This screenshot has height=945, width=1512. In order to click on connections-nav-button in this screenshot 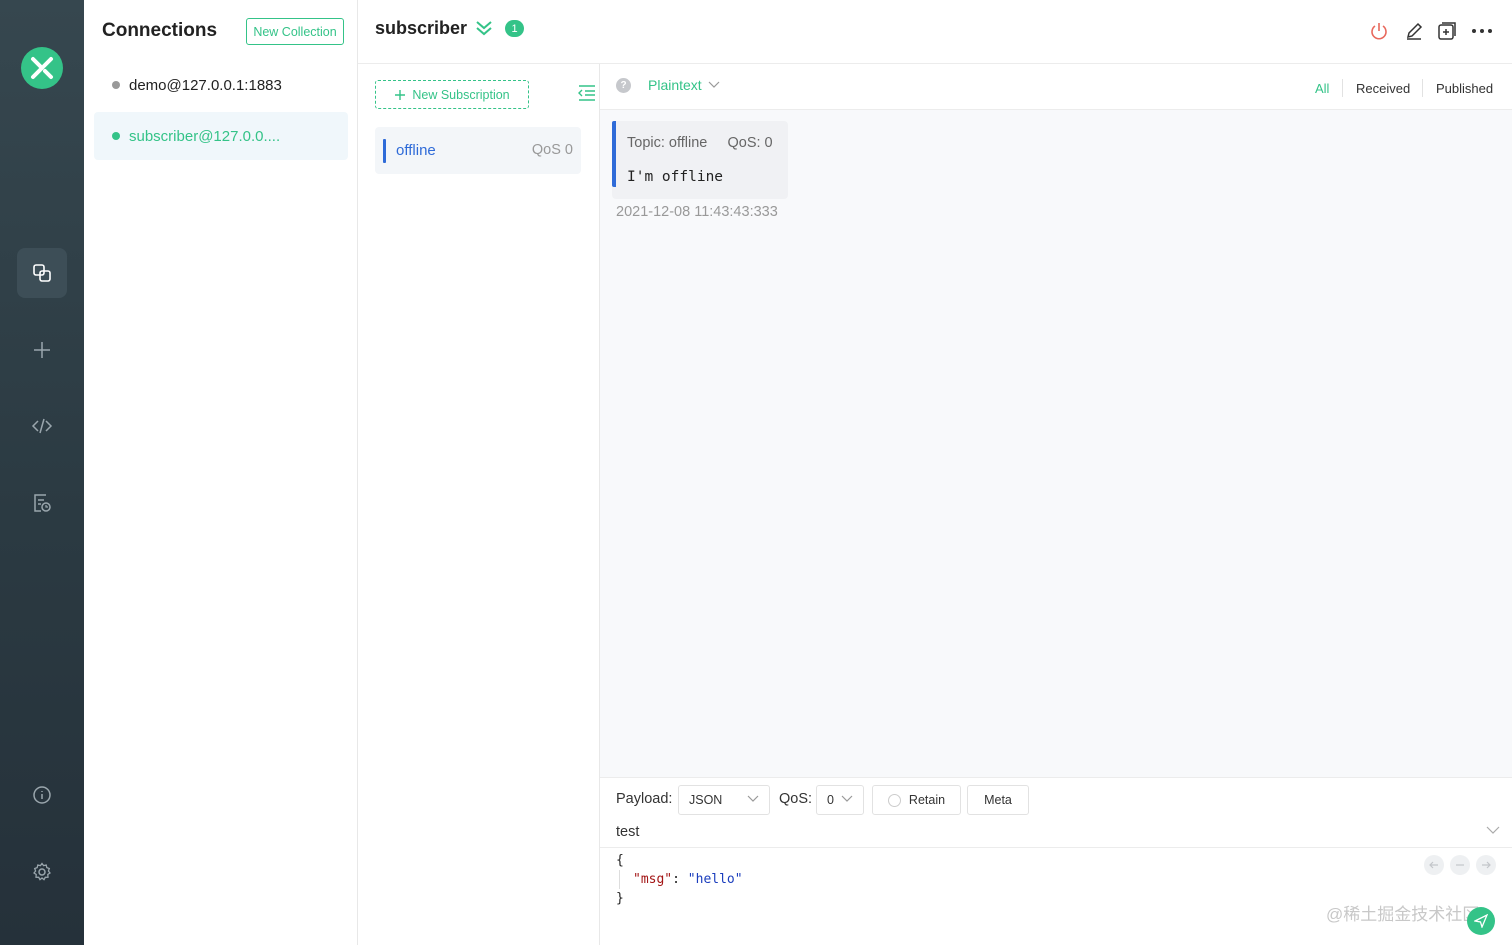, I will do `click(42, 273)`.